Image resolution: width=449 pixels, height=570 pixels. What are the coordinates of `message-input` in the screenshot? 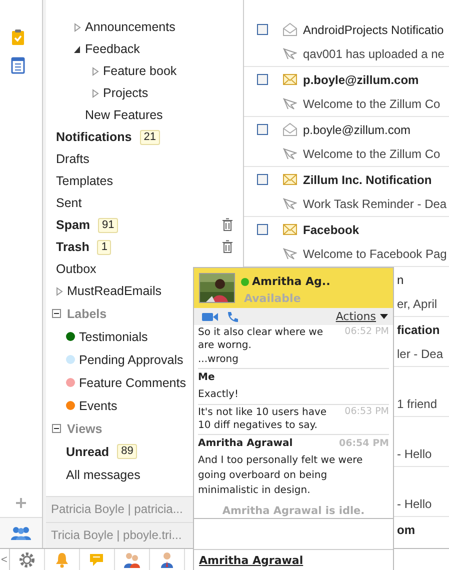 It's located at (293, 534).